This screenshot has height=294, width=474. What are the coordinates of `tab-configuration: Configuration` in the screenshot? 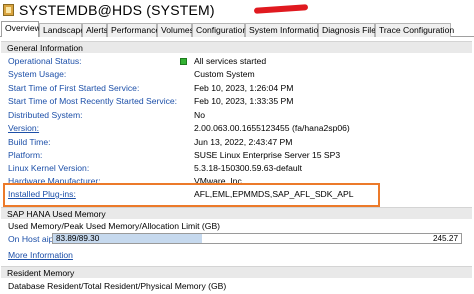 It's located at (219, 30).